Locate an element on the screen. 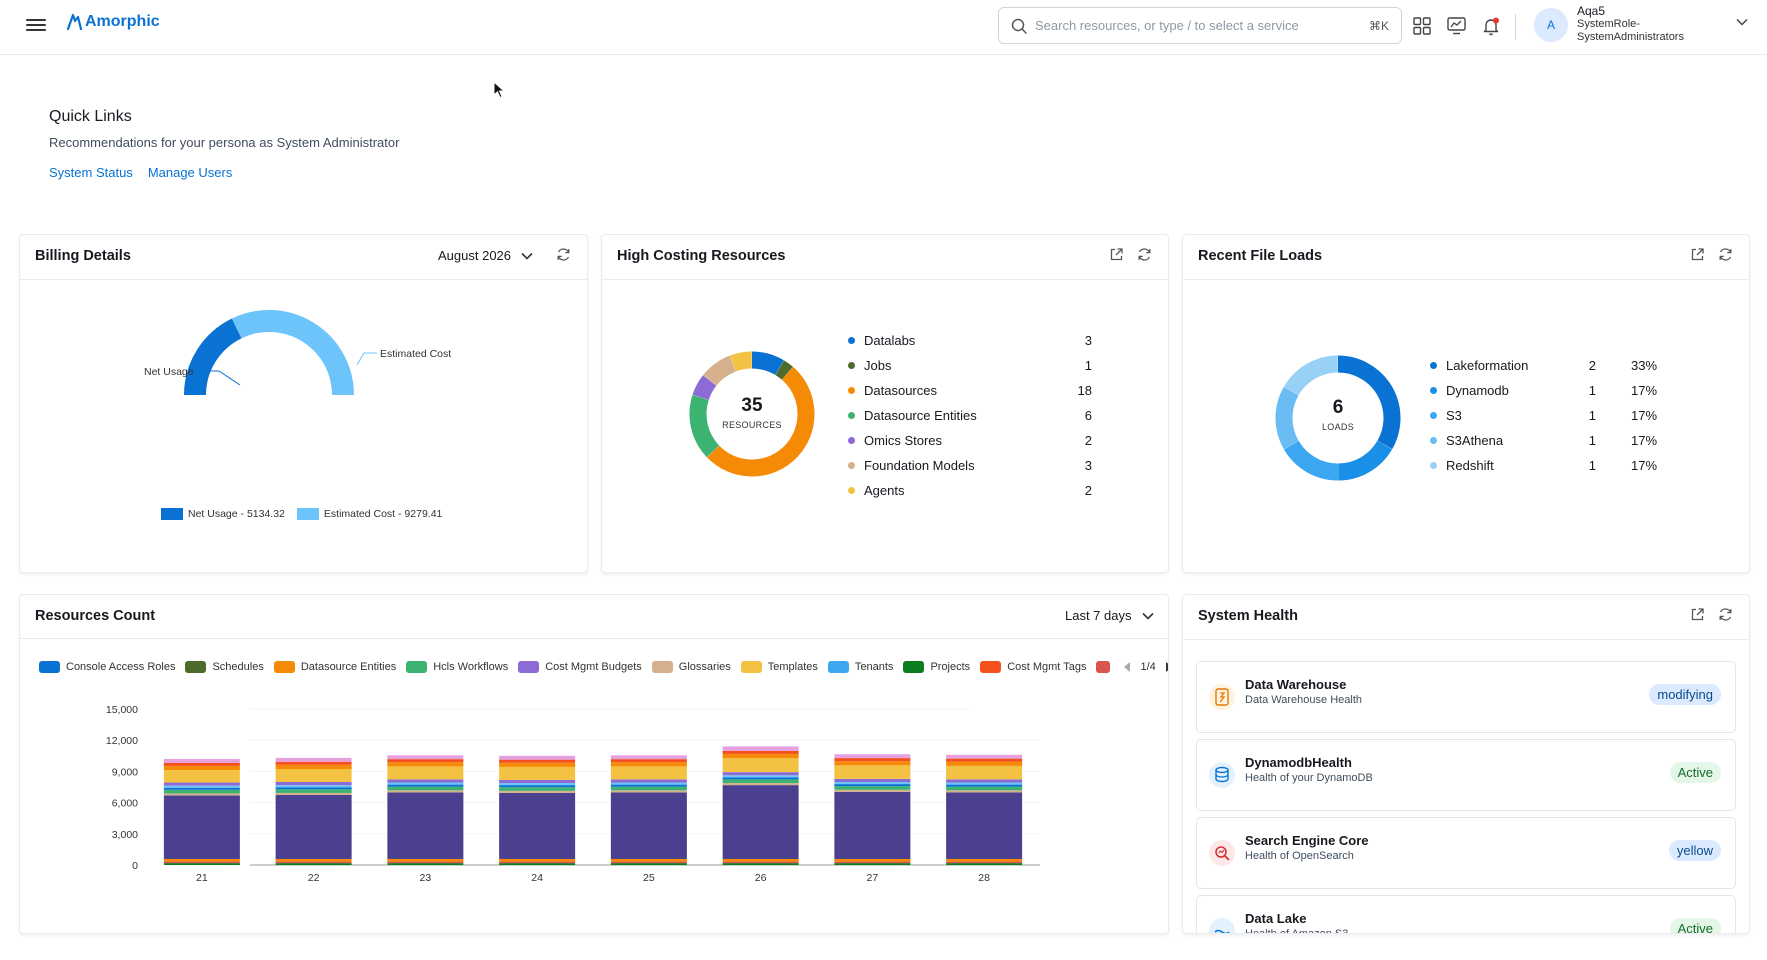 The width and height of the screenshot is (1767, 960). chart-legend-item: Templates is located at coordinates (779, 667).